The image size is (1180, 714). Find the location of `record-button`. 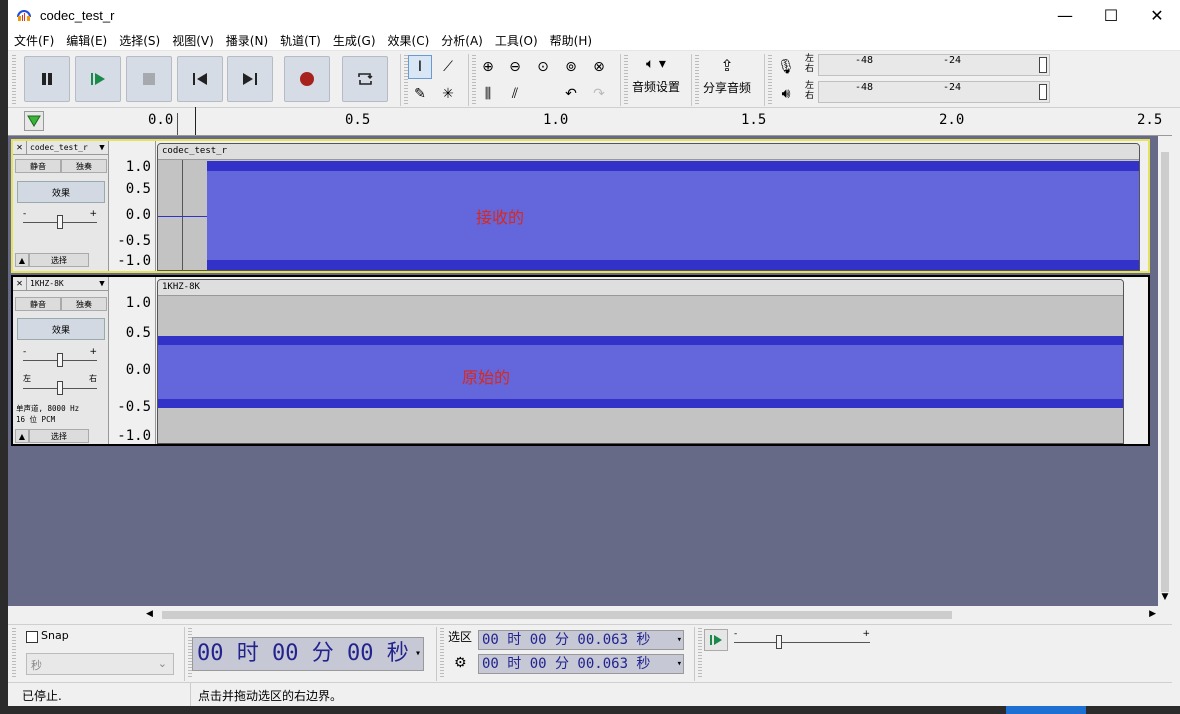

record-button is located at coordinates (307, 79).